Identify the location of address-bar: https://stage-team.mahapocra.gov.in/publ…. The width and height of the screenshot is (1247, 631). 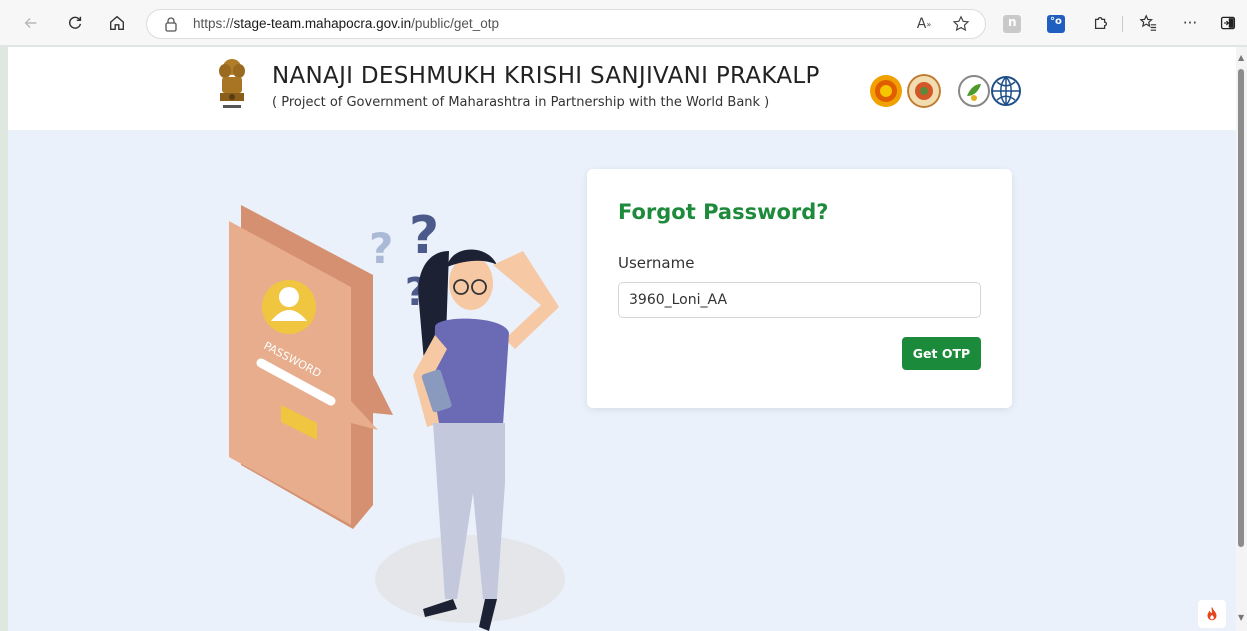
(566, 24).